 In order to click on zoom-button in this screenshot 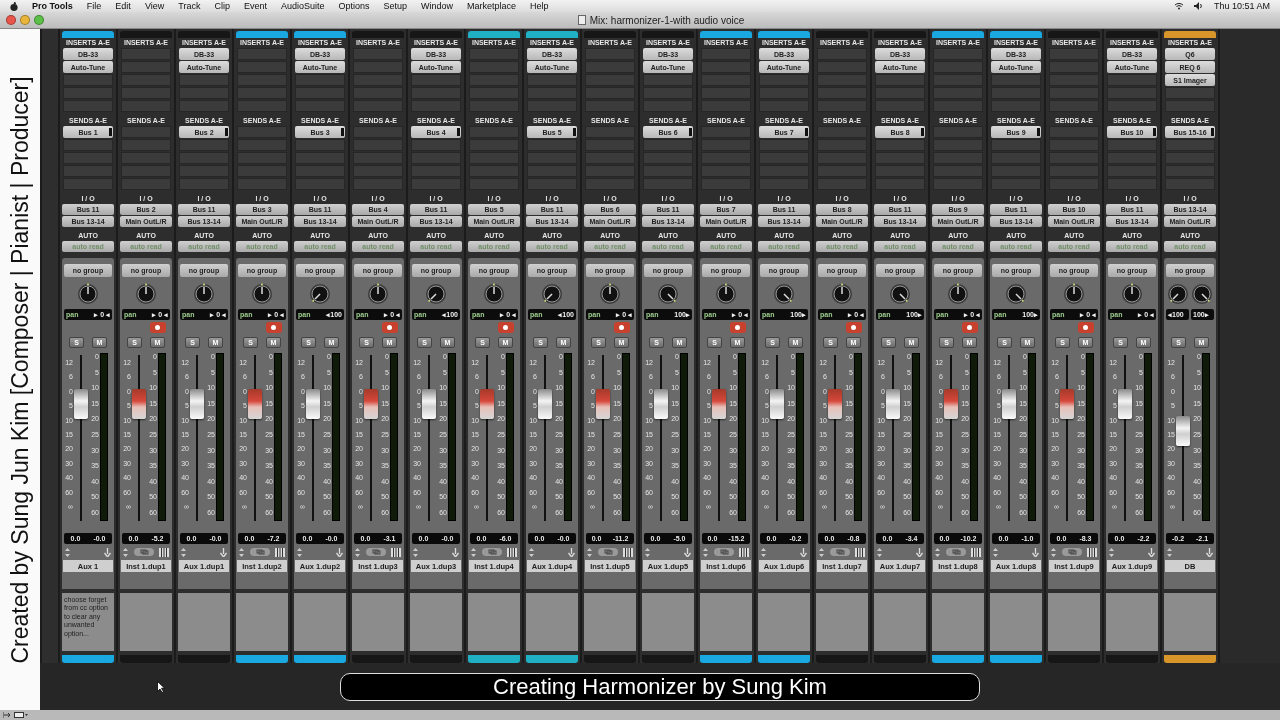, I will do `click(39, 20)`.